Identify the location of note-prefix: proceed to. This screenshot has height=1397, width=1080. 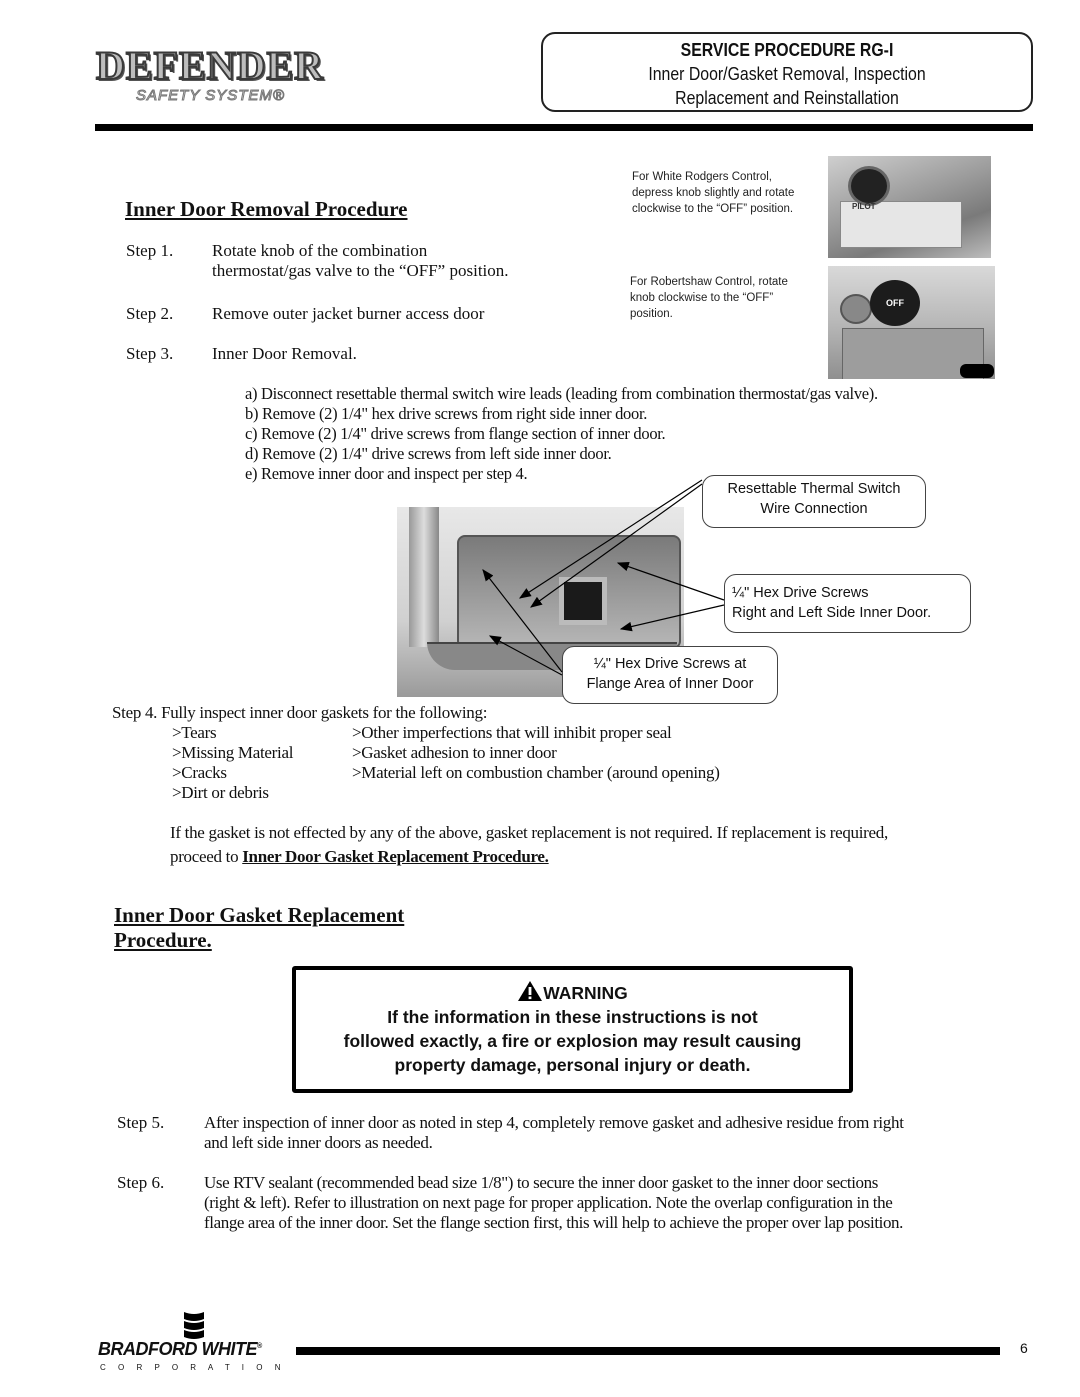
(206, 856).